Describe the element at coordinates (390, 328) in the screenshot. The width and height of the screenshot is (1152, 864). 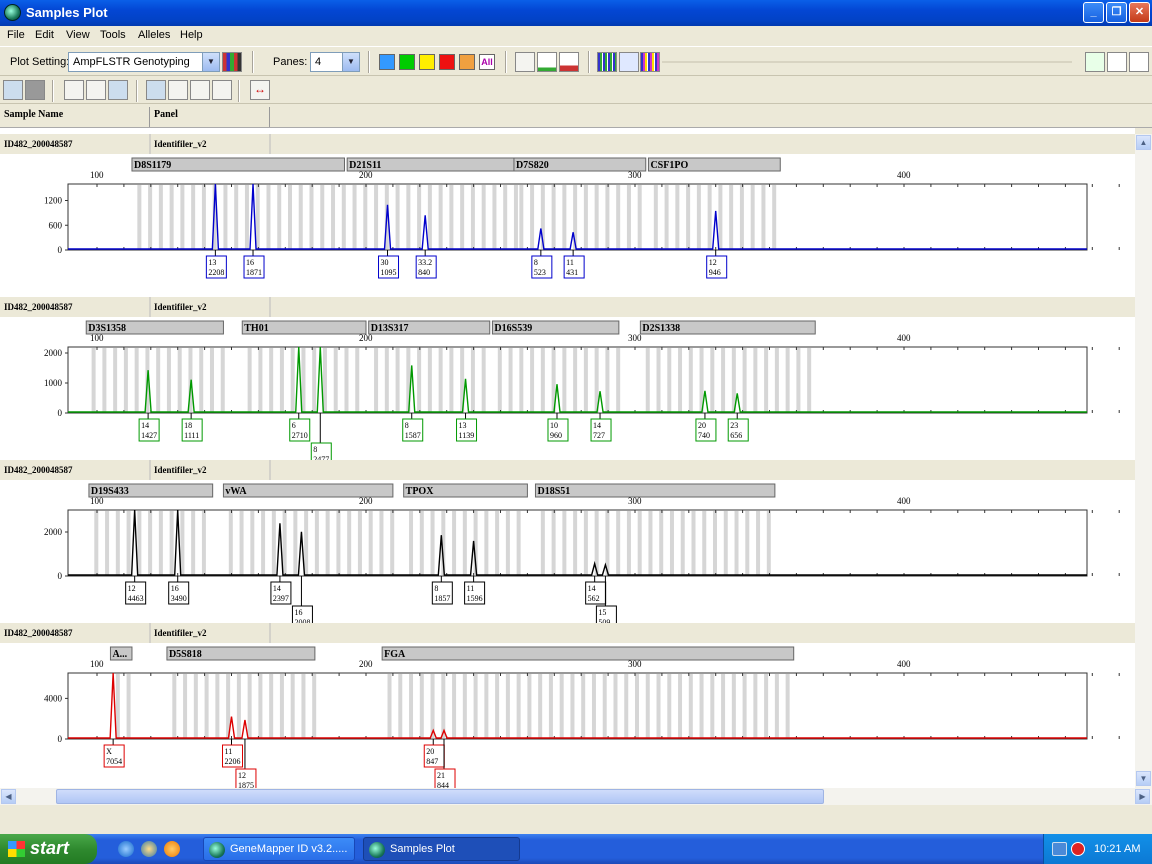
I see `marker-label: D13S317` at that location.